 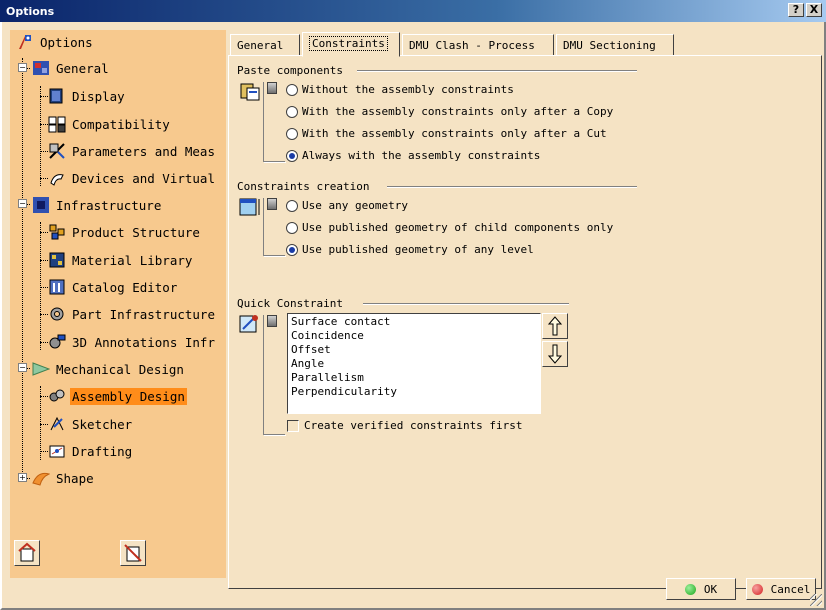 What do you see at coordinates (414, 322) in the screenshot?
I see `list-item: Surface contact` at bounding box center [414, 322].